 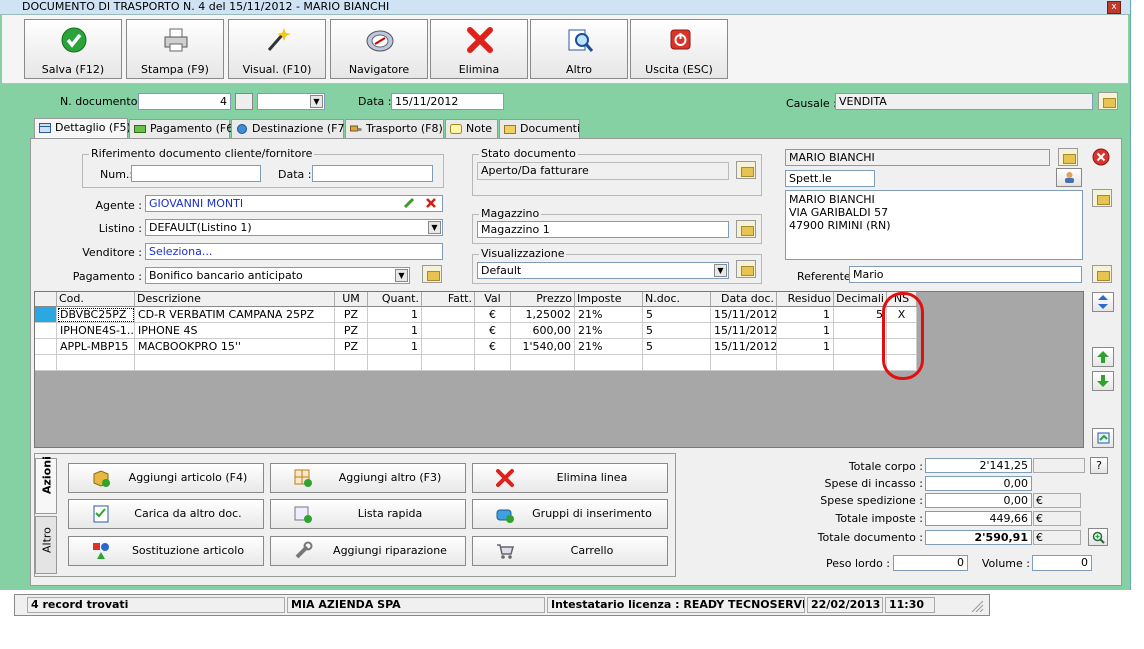 I want to click on col-header-imposte: Imposte, so click(x=609, y=299).